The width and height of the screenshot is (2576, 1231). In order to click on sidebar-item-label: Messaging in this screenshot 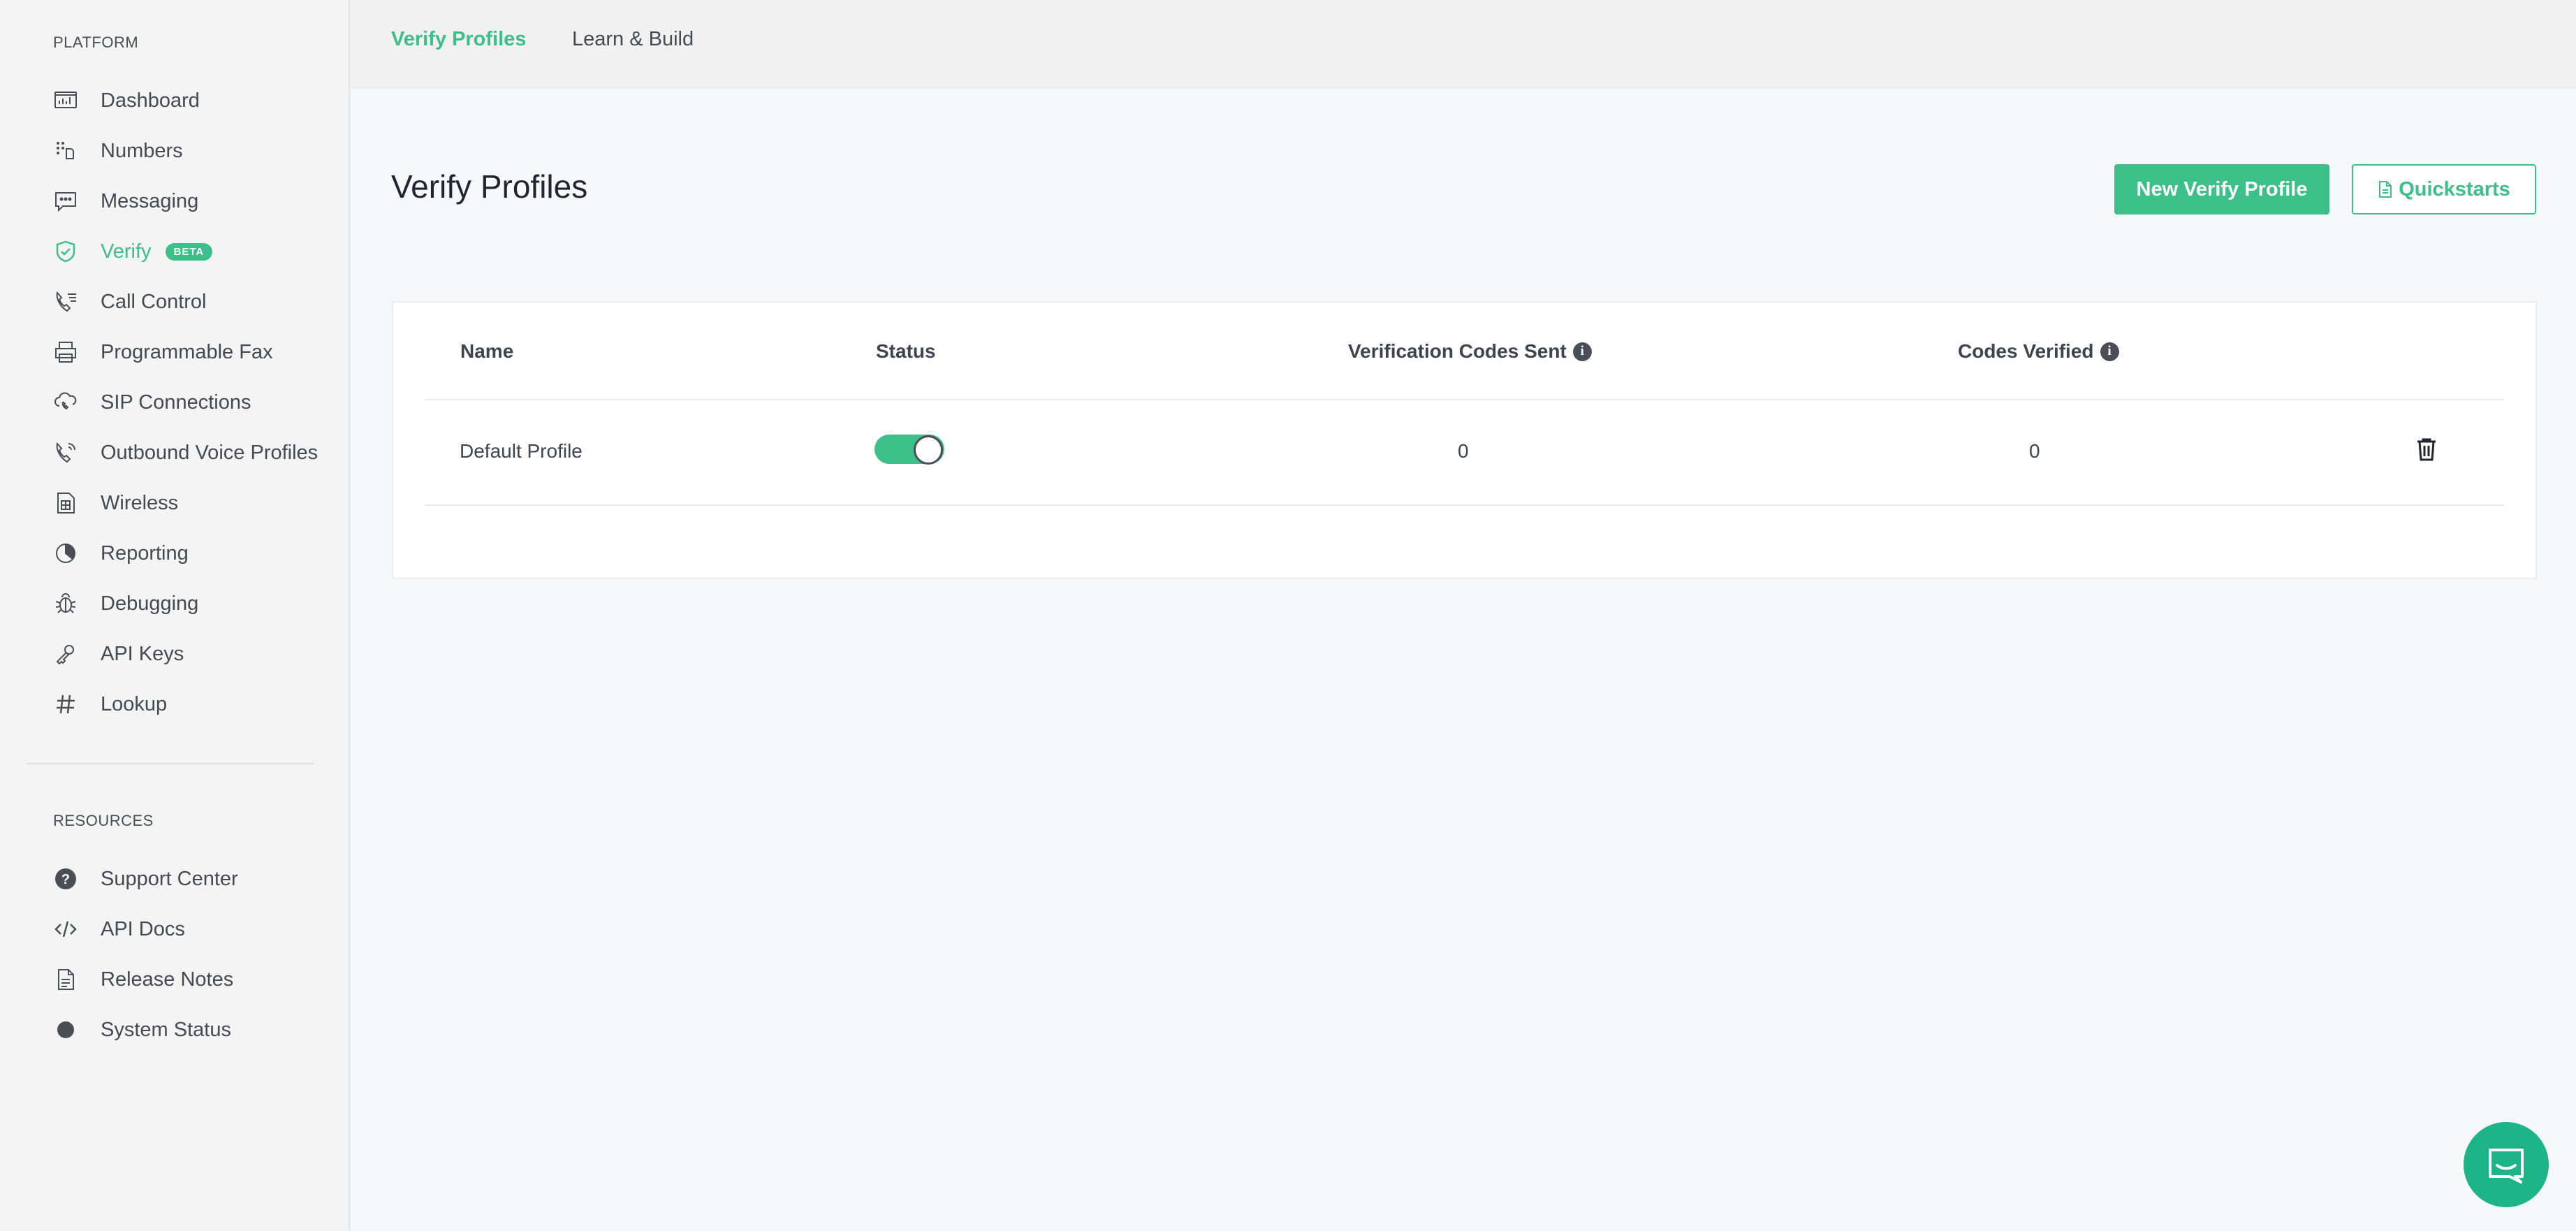, I will do `click(150, 200)`.